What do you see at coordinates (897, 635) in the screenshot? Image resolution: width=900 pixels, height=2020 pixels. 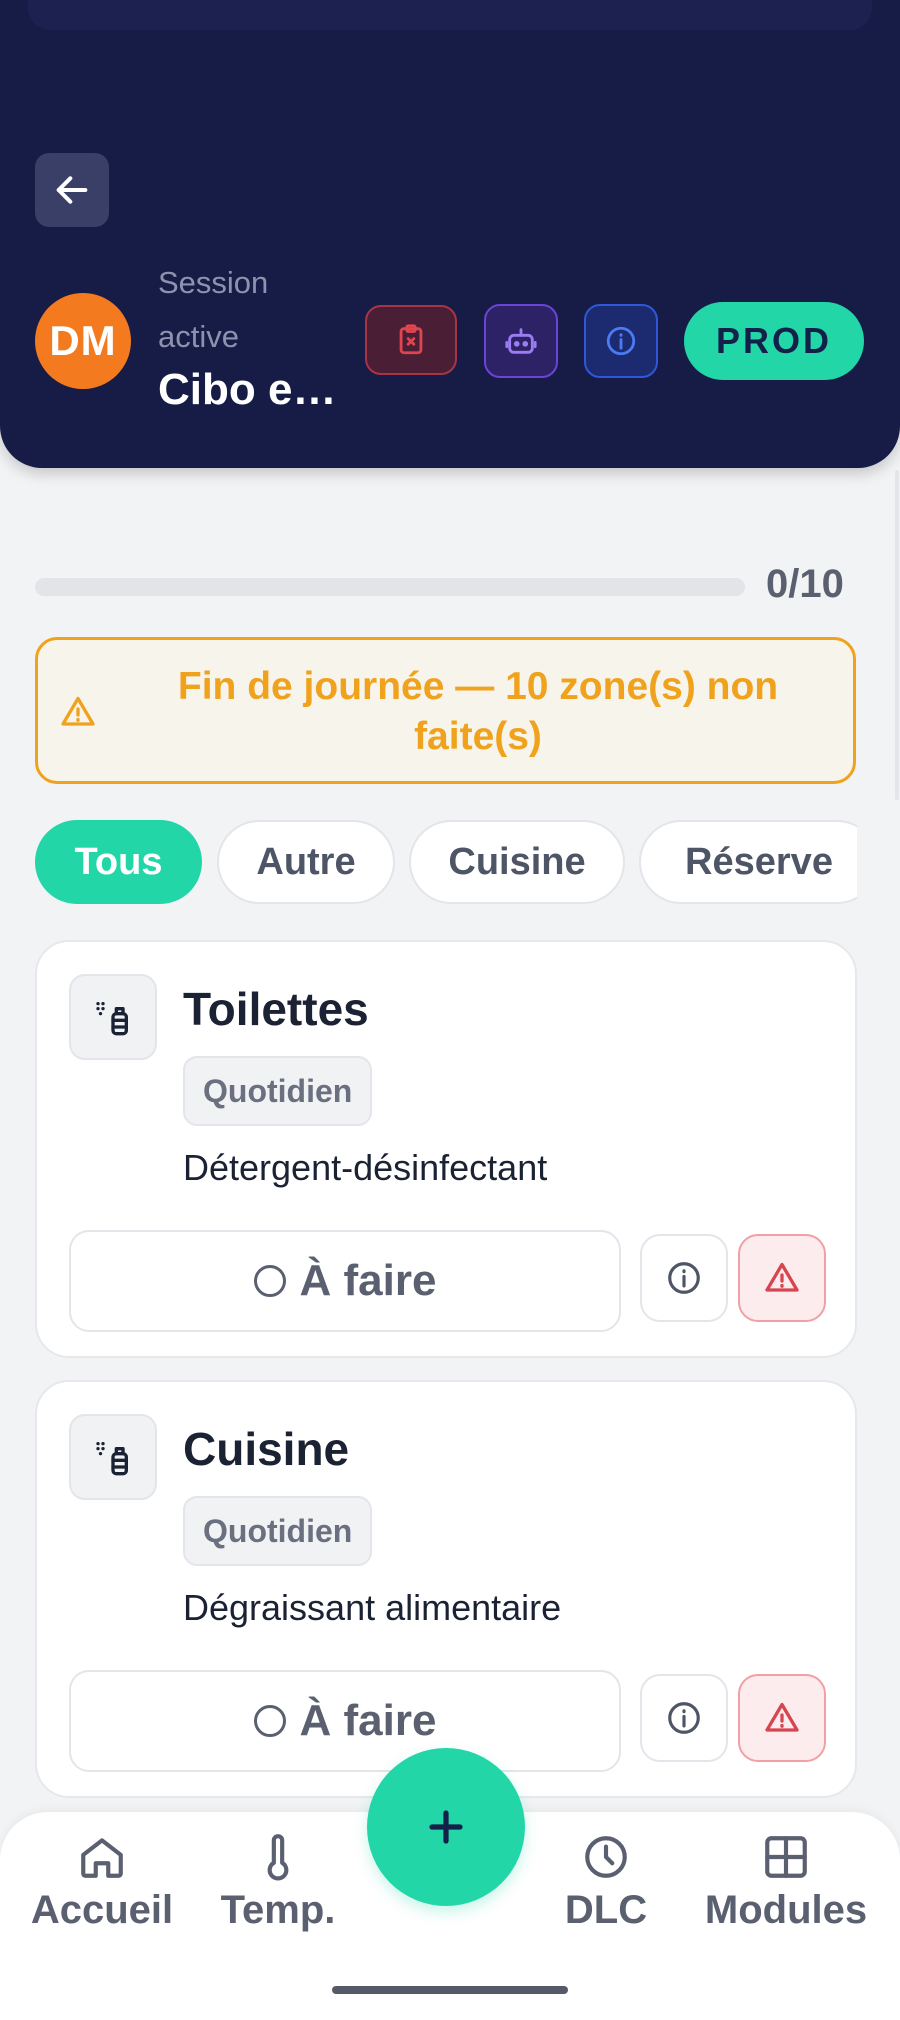 I see `scrollbar` at bounding box center [897, 635].